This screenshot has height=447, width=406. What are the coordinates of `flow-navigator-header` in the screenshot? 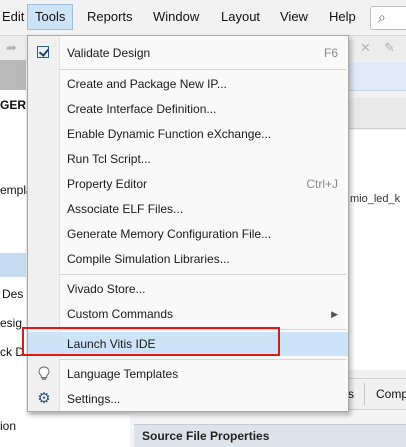 It's located at (13, 75).